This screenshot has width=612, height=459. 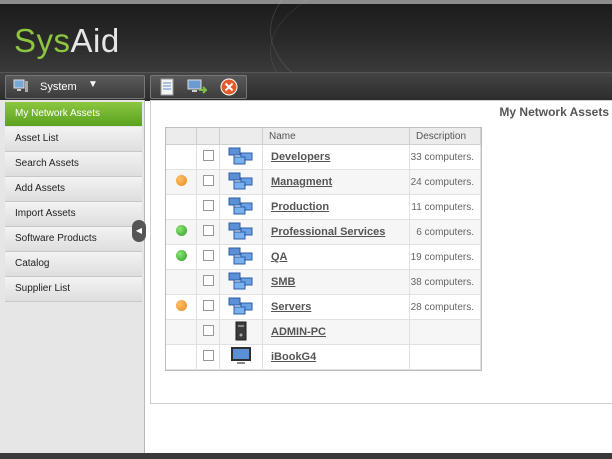 I want to click on table-row: ADMIN-PC, so click(x=323, y=332).